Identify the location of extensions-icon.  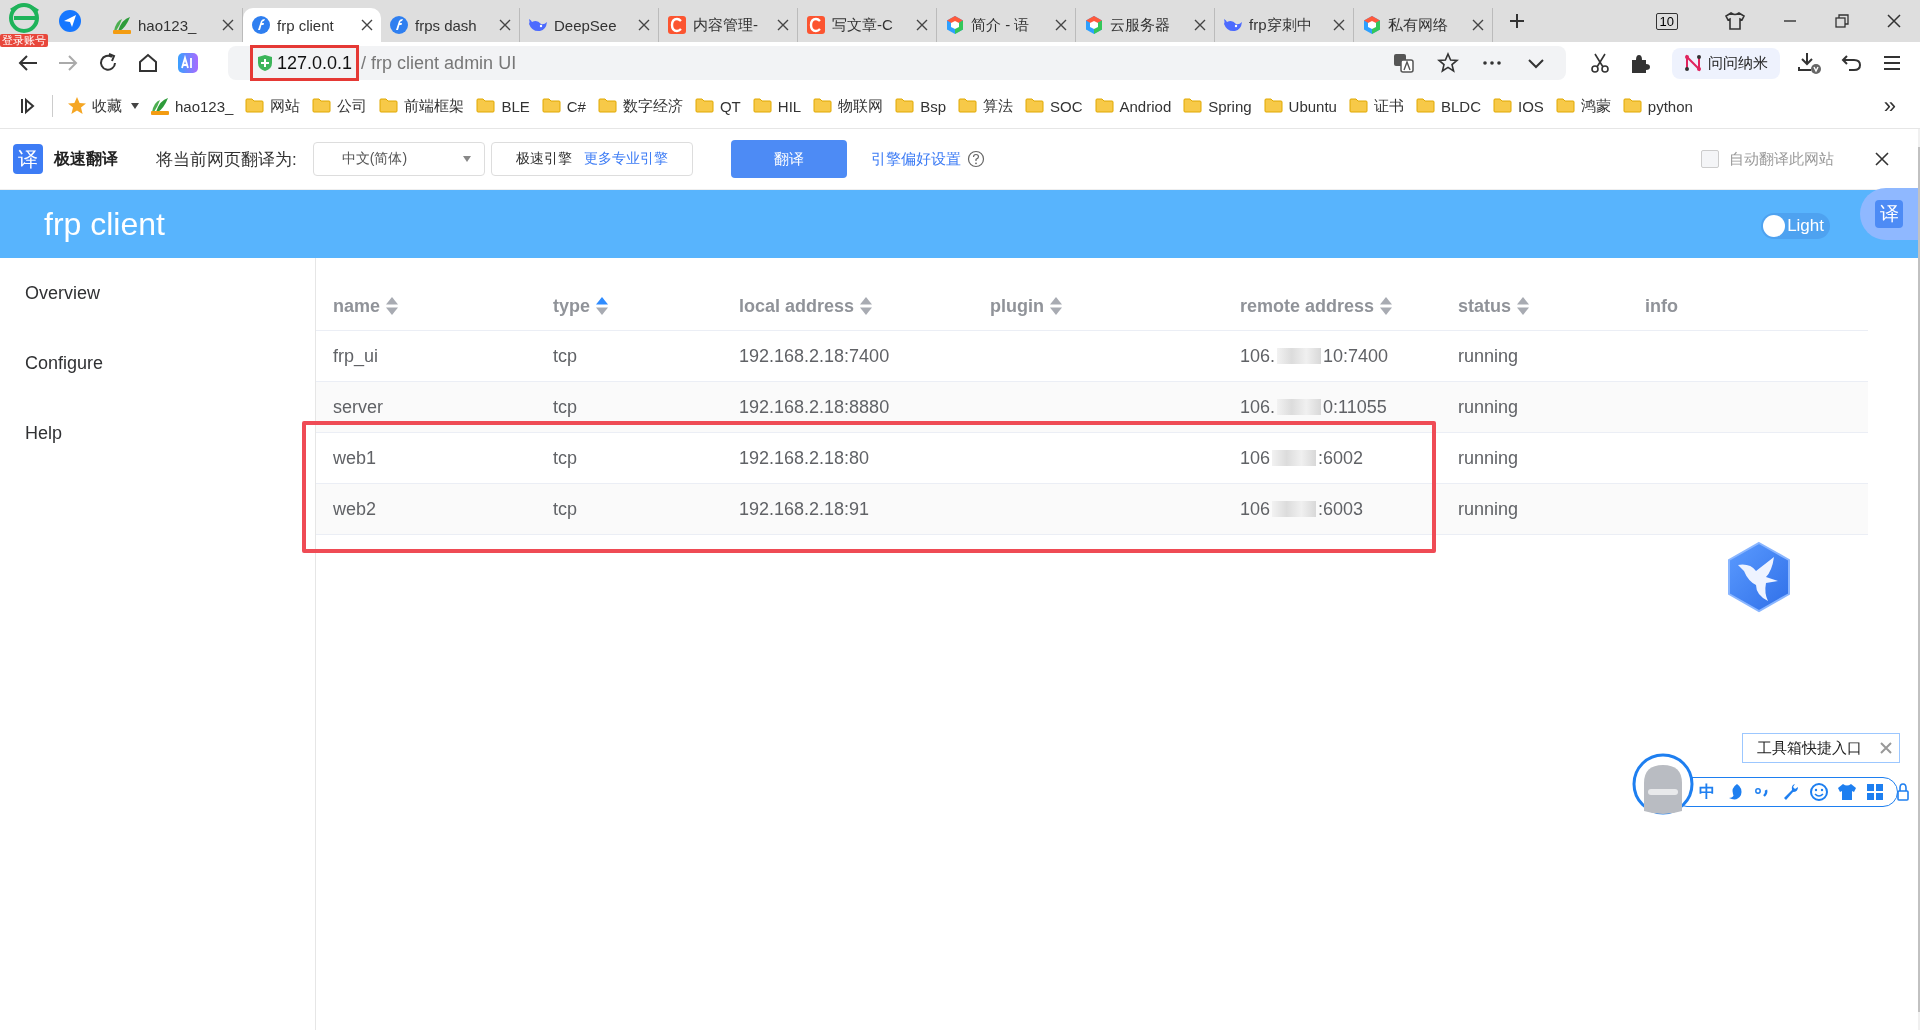
(1640, 63).